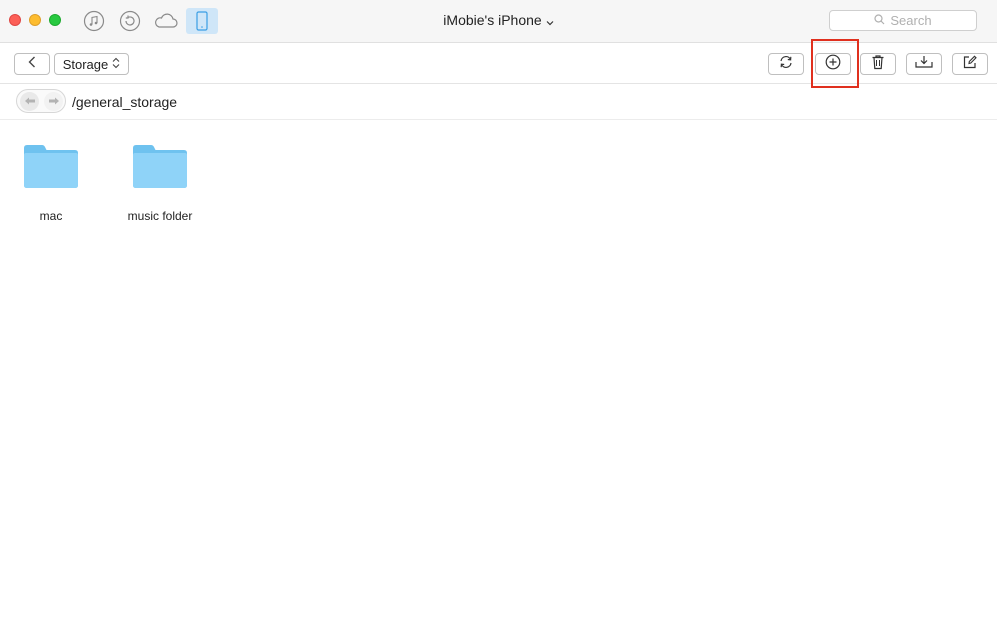 This screenshot has width=997, height=617. What do you see at coordinates (160, 216) in the screenshot?
I see `file-name: music folder` at bounding box center [160, 216].